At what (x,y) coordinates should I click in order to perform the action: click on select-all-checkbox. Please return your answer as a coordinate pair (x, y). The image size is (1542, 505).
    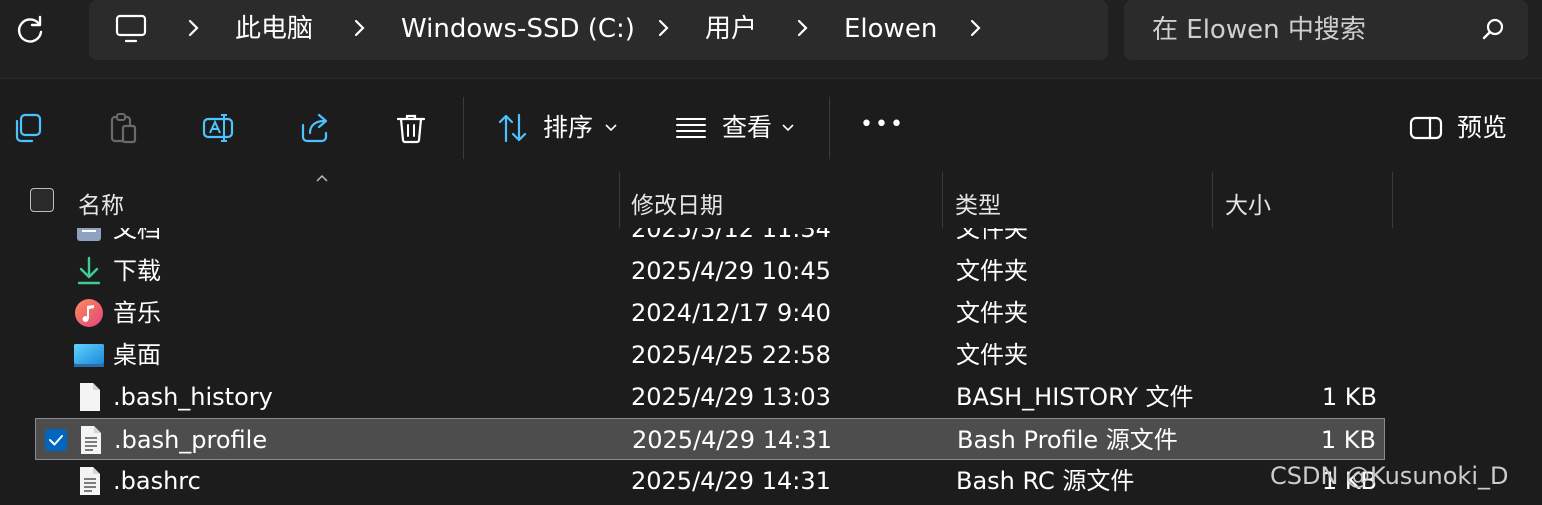
    Looking at the image, I should click on (42, 200).